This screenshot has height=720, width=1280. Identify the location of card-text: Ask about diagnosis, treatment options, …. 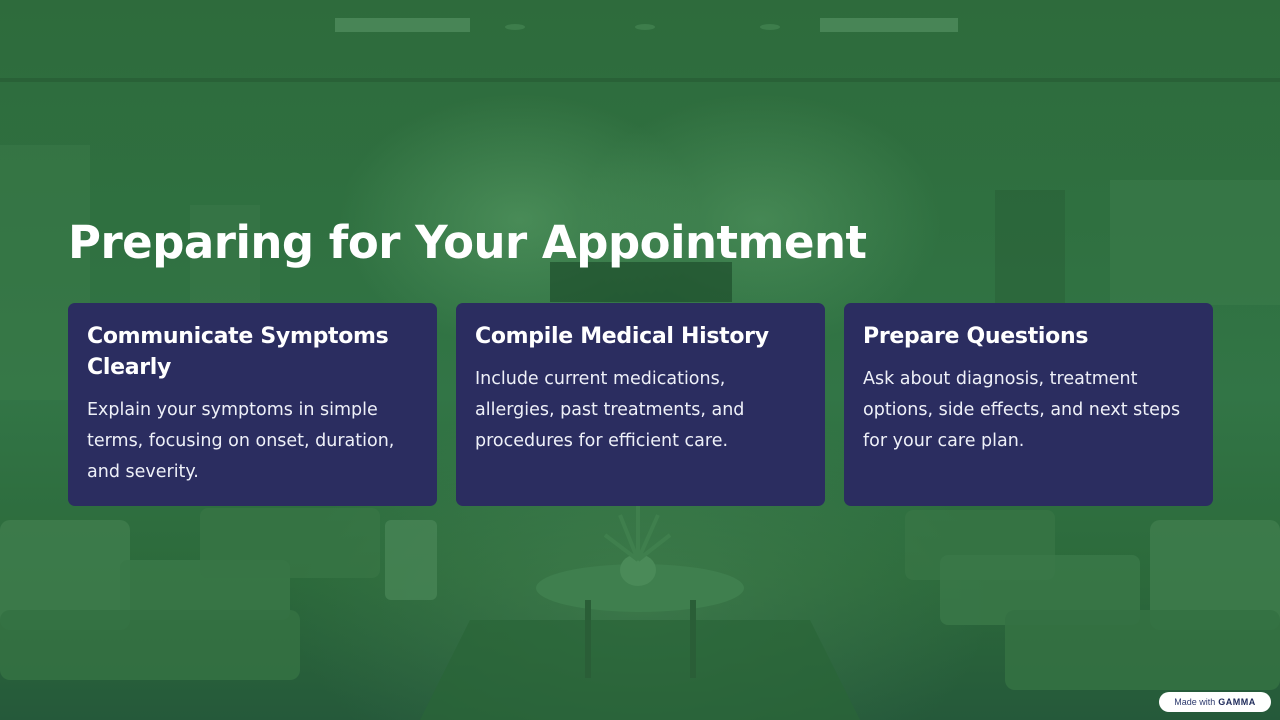
(1022, 410).